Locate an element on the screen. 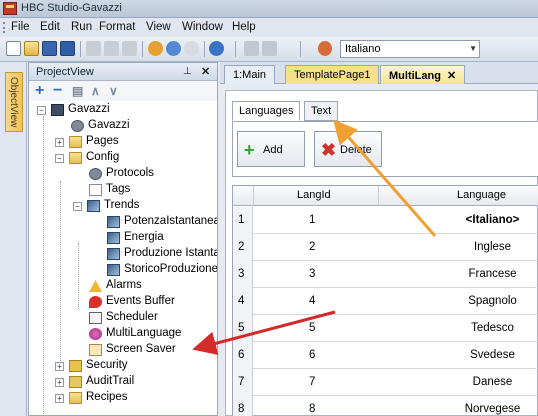 This screenshot has width=538, height=416. app-icon is located at coordinates (10, 8).